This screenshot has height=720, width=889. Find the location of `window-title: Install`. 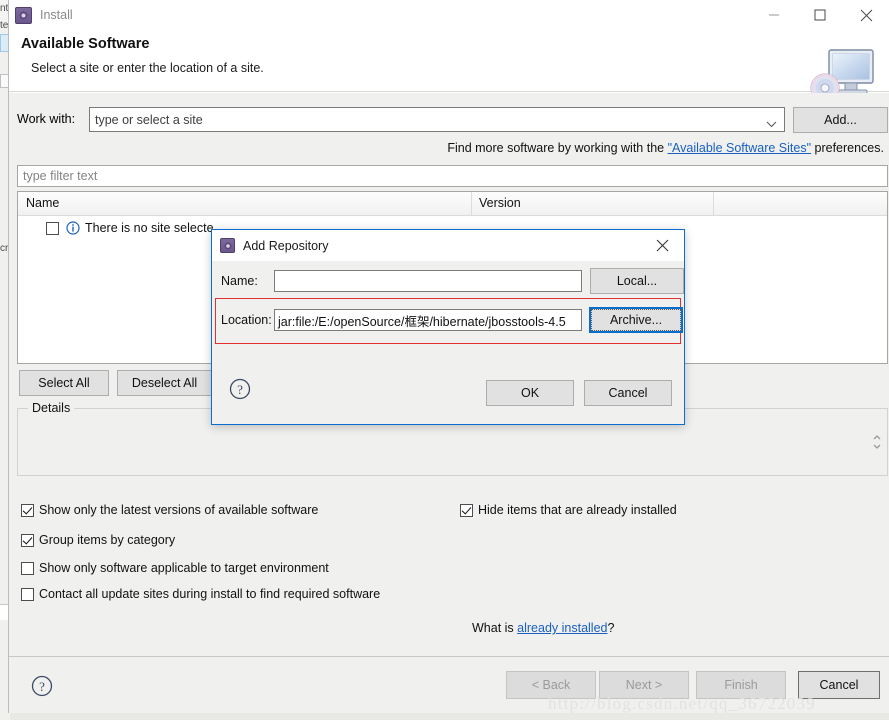

window-title: Install is located at coordinates (56, 15).